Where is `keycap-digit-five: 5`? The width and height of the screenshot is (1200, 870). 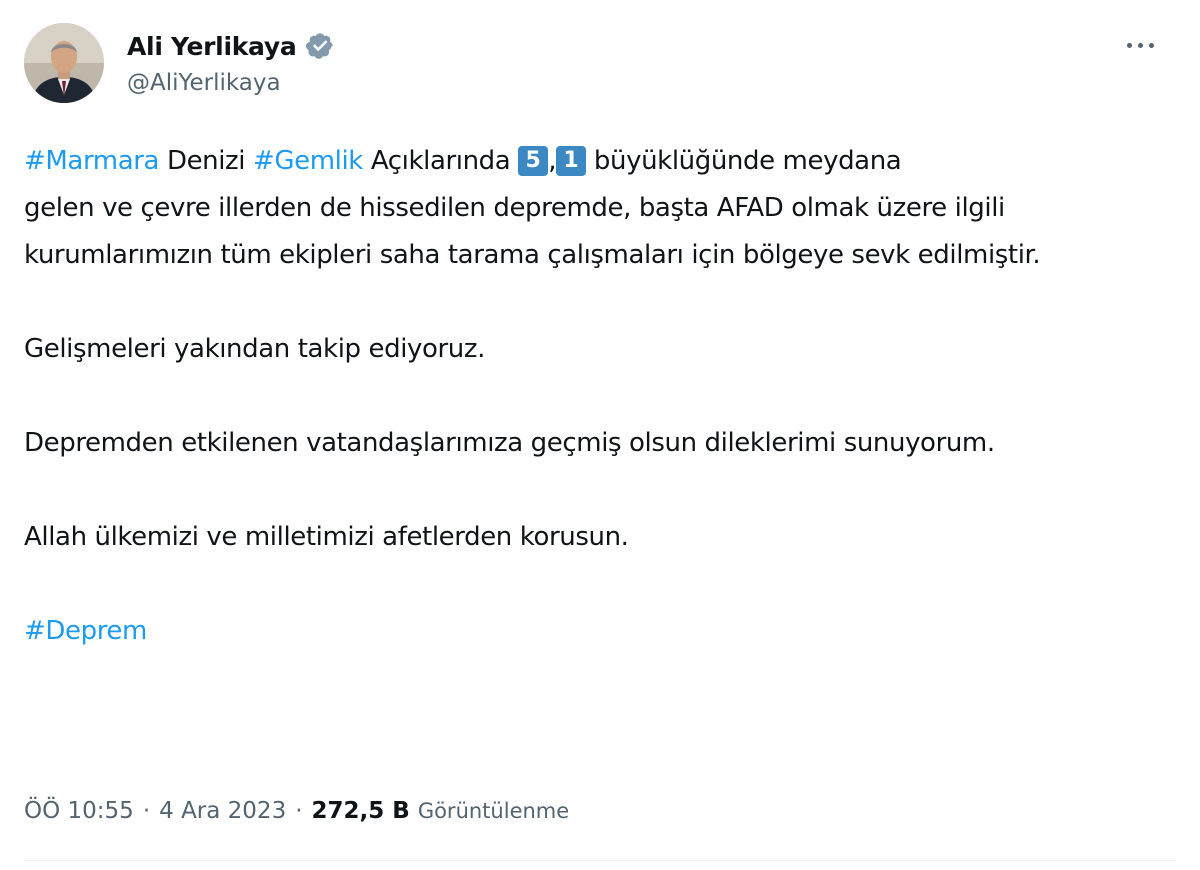
keycap-digit-five: 5 is located at coordinates (533, 161).